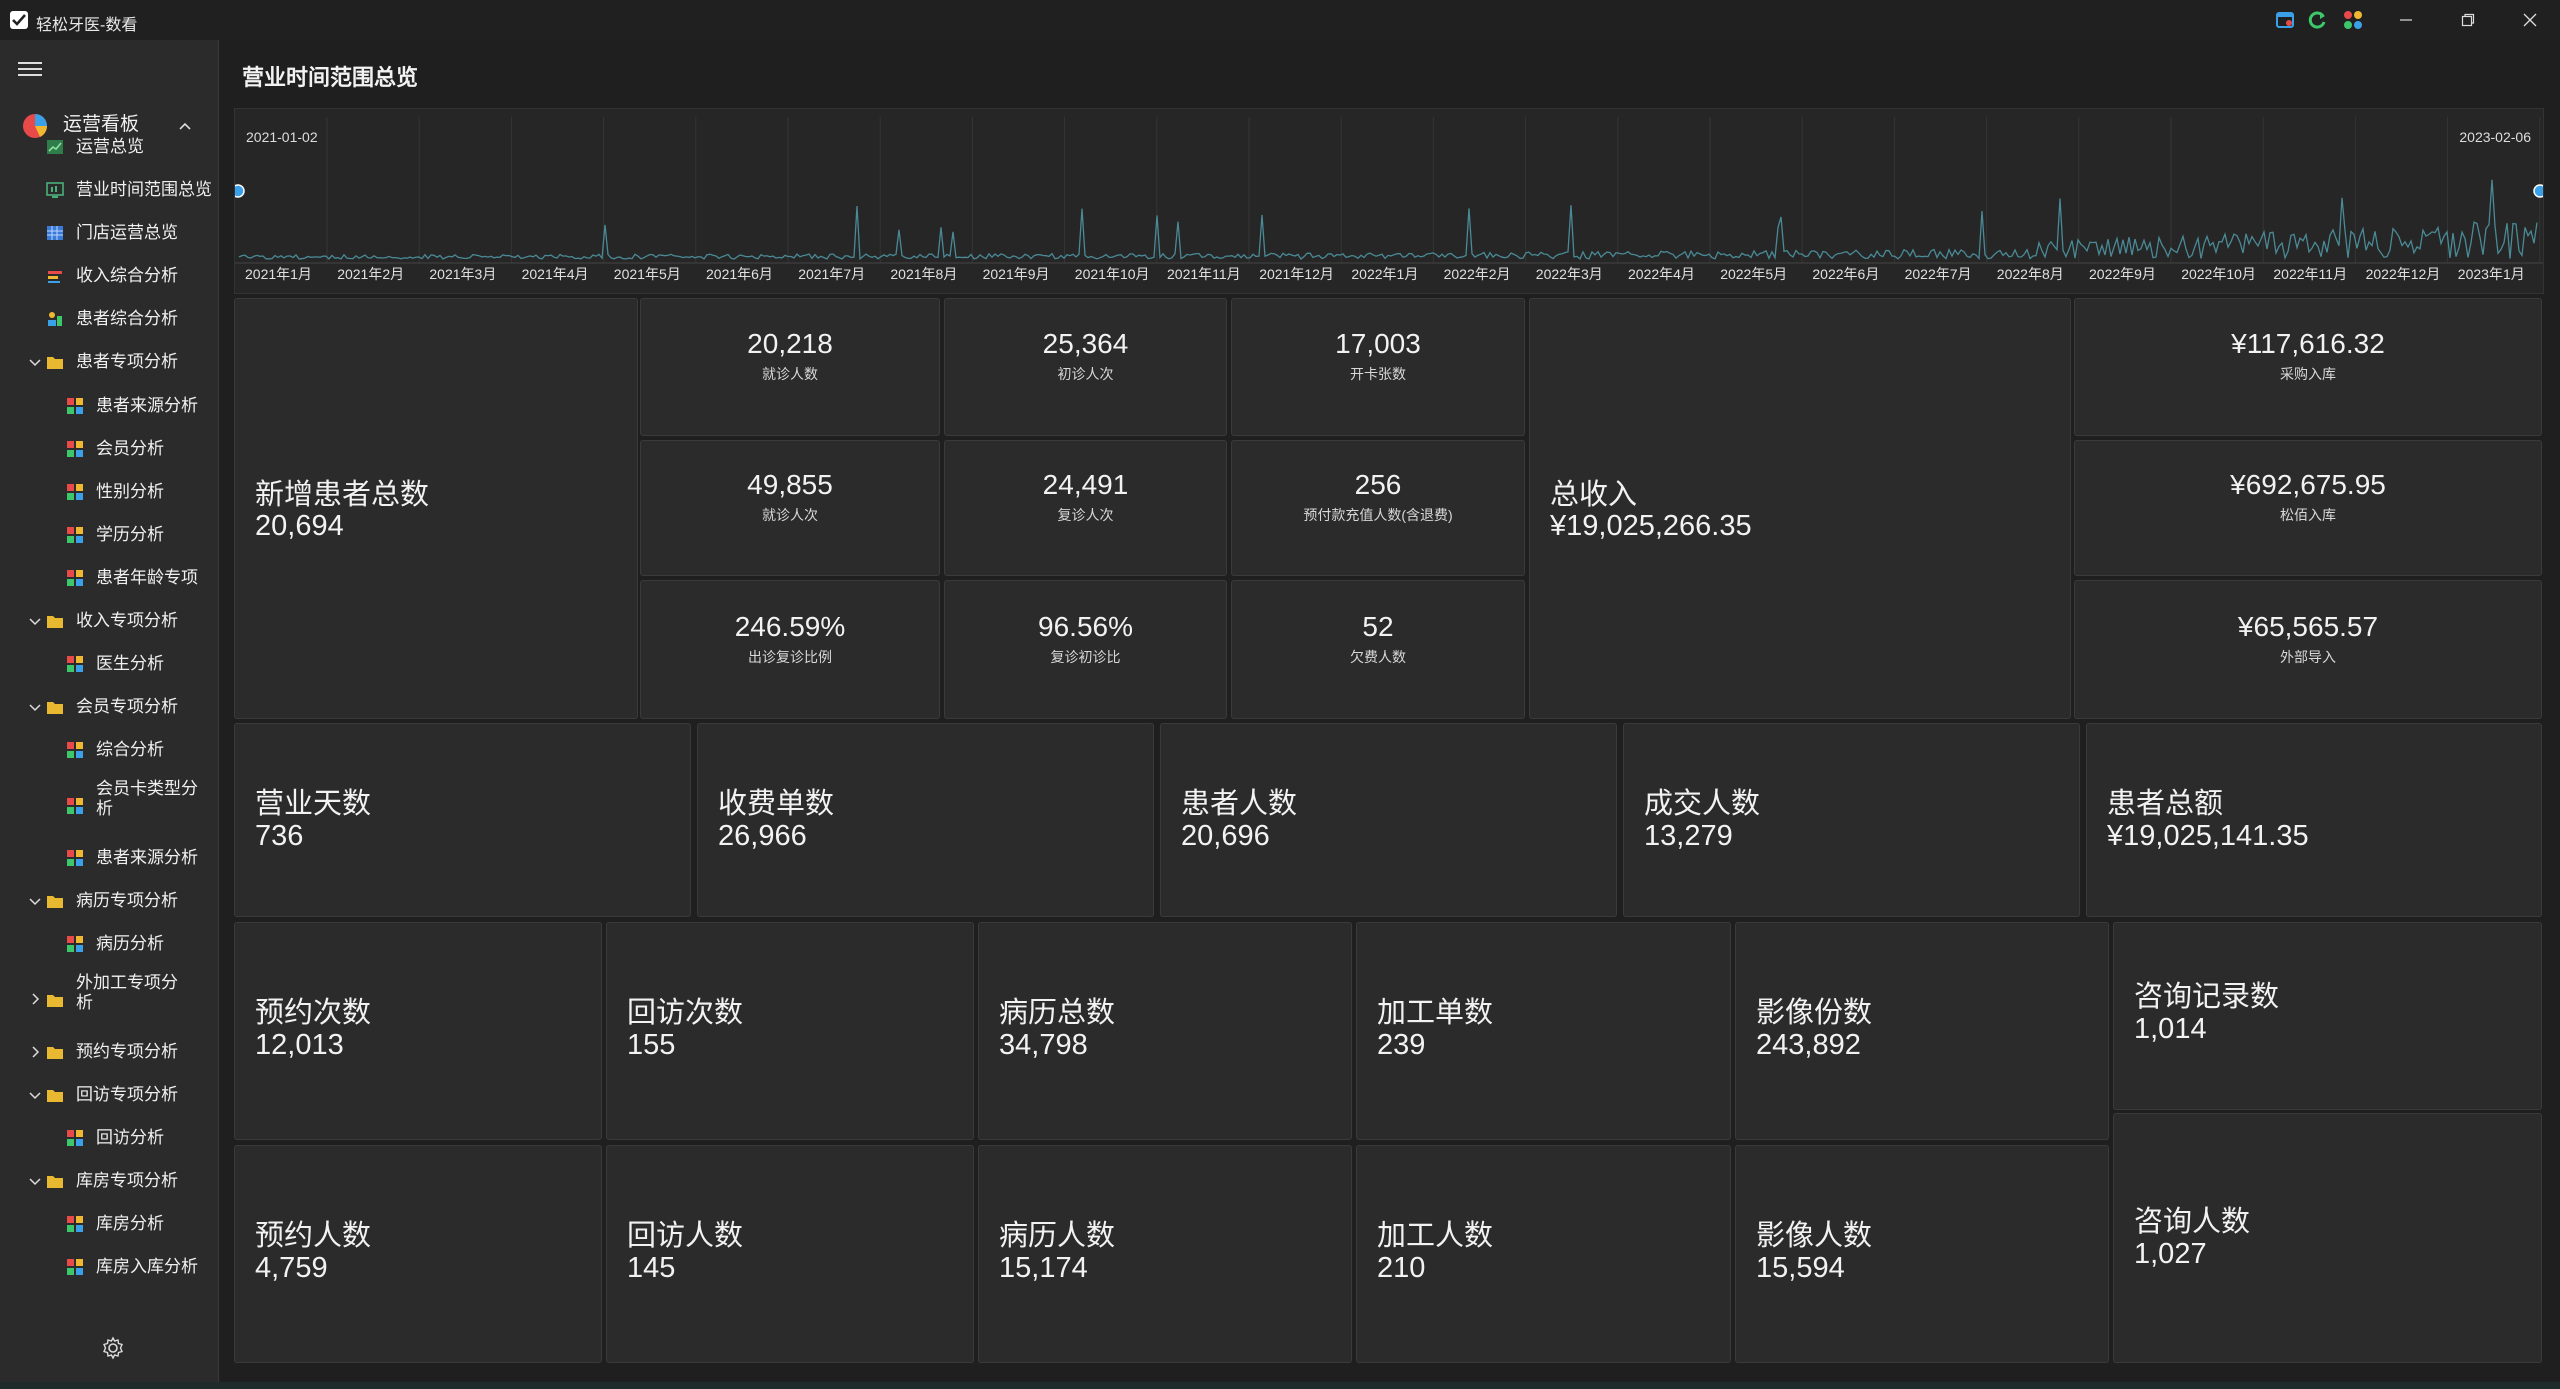 Image resolution: width=2560 pixels, height=1389 pixels. What do you see at coordinates (109, 190) in the screenshot?
I see `sidebar-item: 营业时间范围总览` at bounding box center [109, 190].